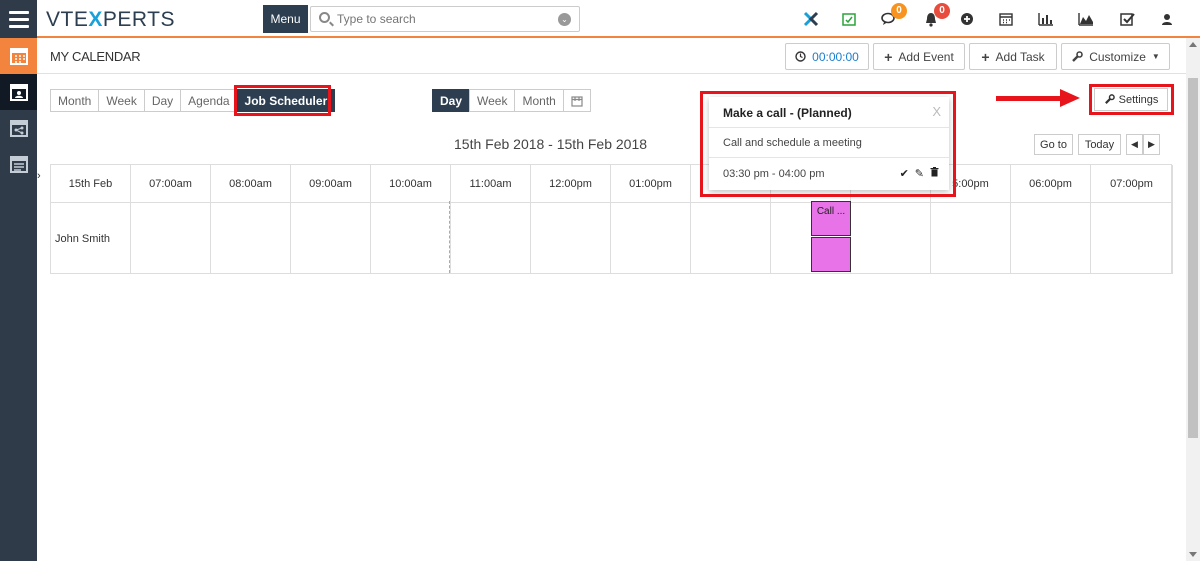 This screenshot has height=561, width=1200. I want to click on time-column-header: 06:00pm, so click(1051, 183).